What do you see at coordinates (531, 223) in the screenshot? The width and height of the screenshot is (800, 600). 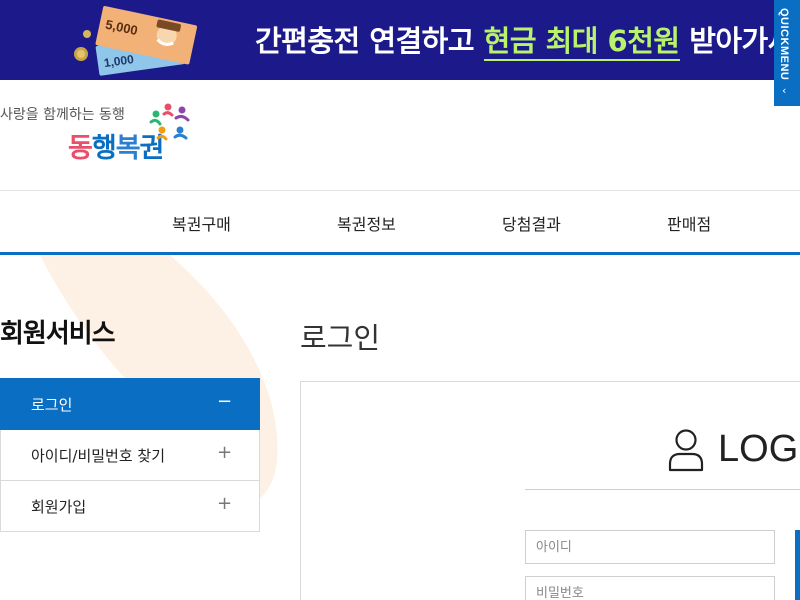 I see `nav-item-results: 당첨결과` at bounding box center [531, 223].